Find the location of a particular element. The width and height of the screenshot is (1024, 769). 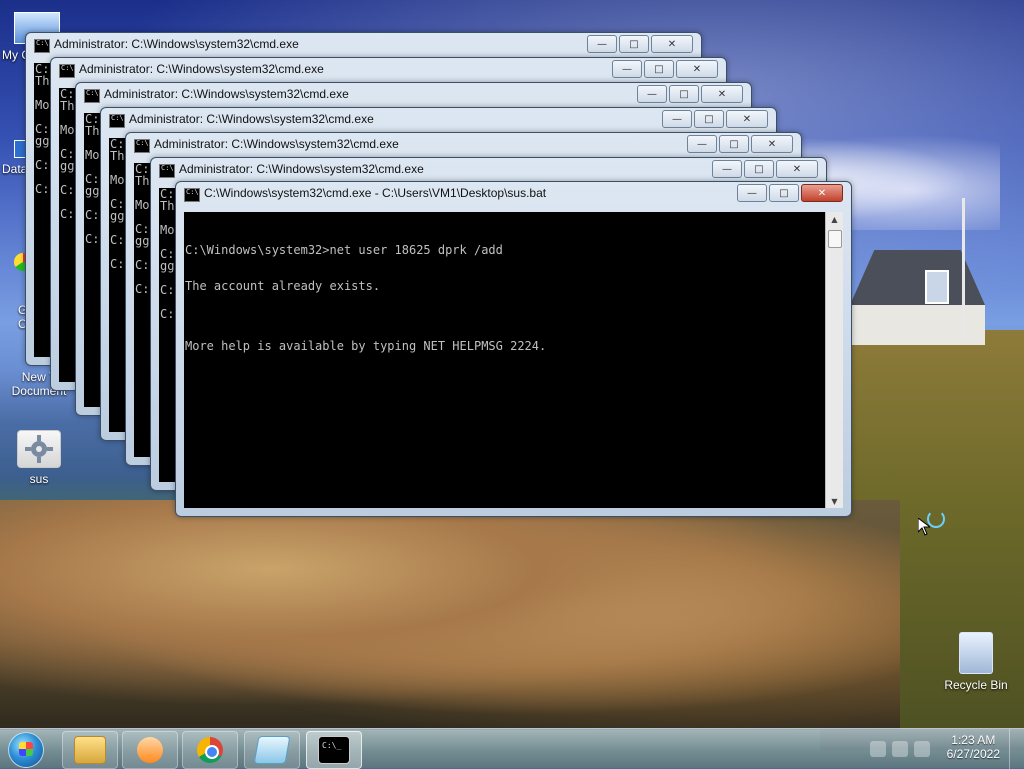

desktop-icon-label: sus is located at coordinates (39, 479).